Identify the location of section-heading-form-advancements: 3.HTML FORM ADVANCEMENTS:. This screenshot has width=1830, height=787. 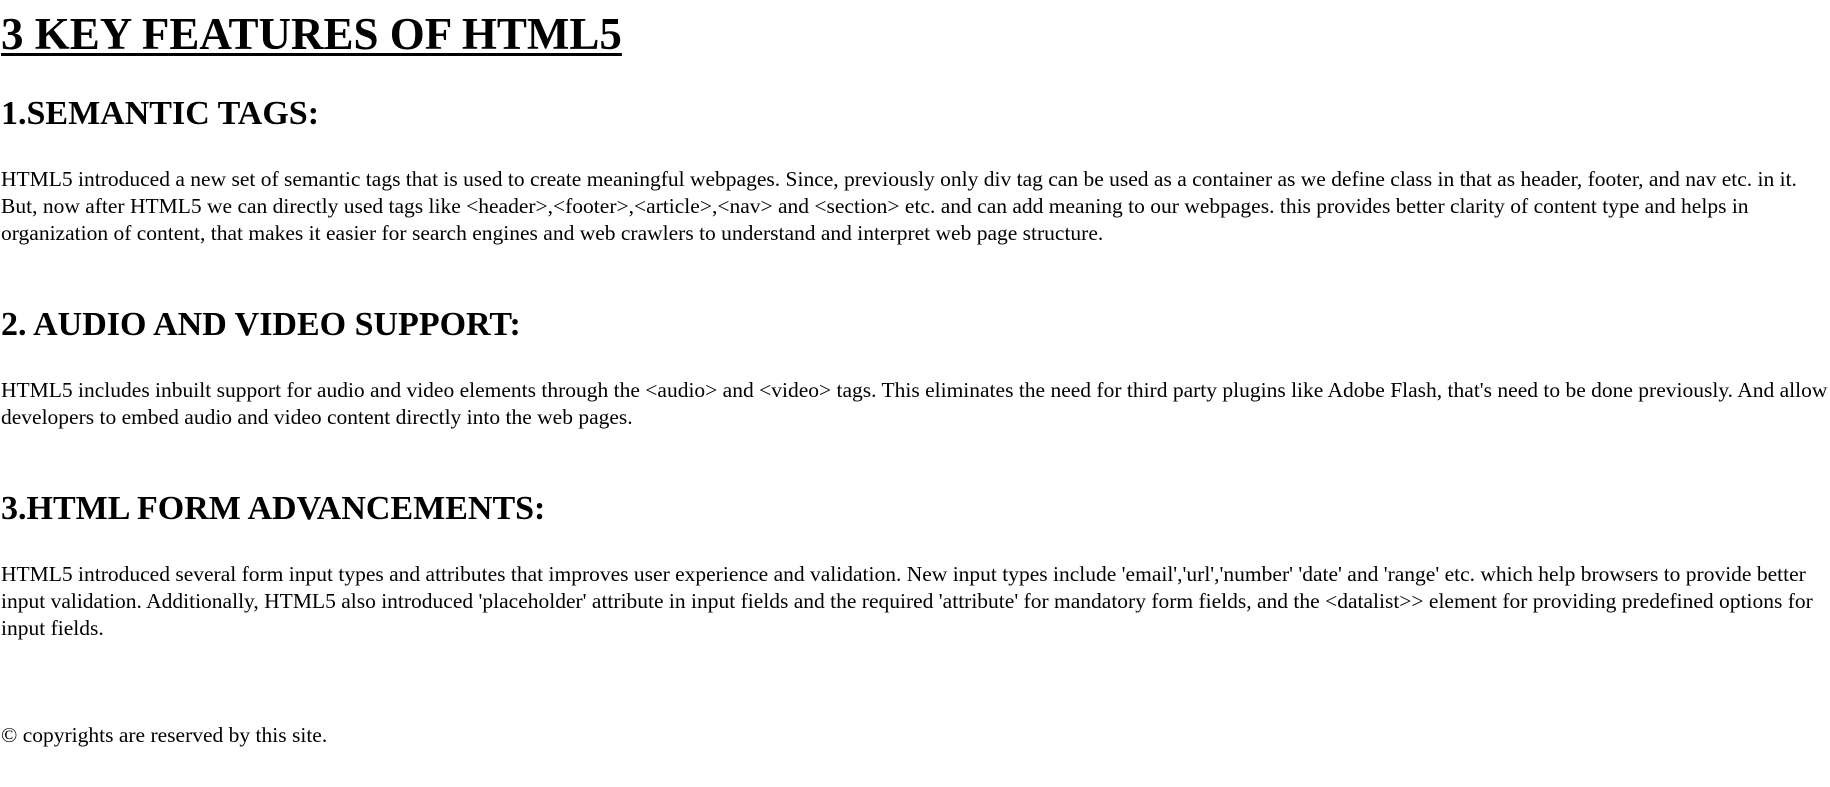
(273, 508).